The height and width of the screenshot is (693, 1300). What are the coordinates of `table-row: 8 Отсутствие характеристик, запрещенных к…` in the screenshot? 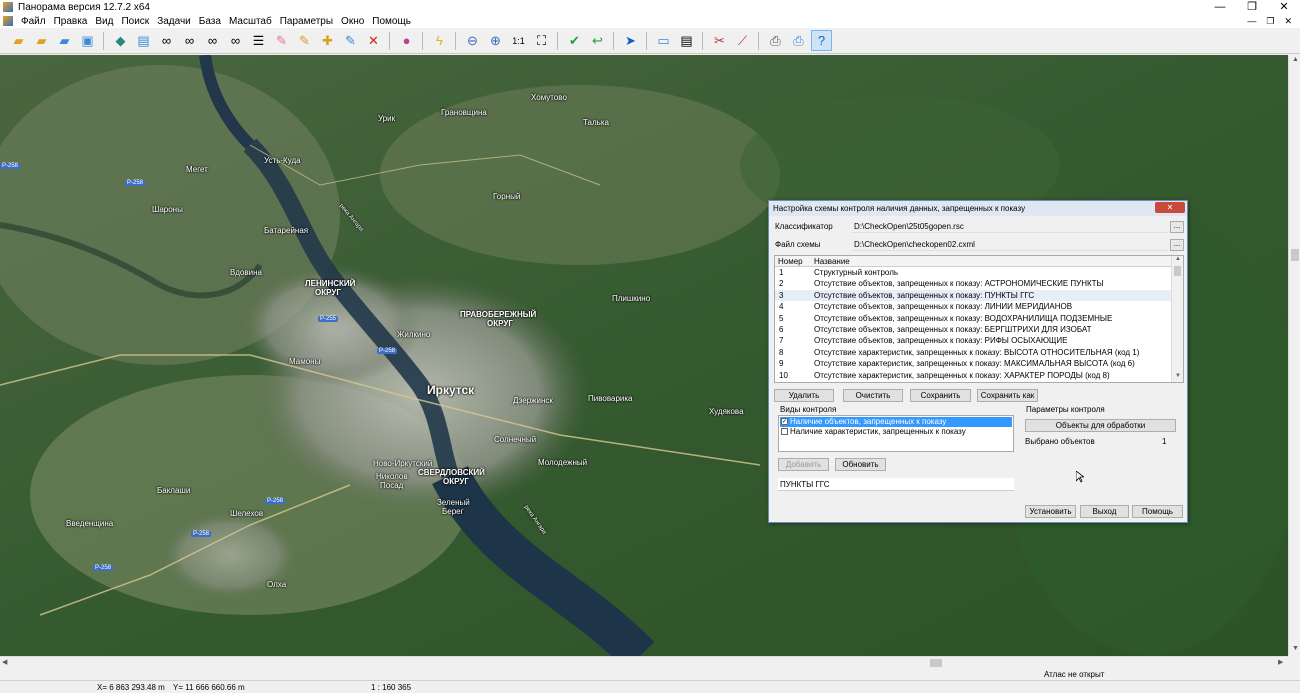 It's located at (973, 352).